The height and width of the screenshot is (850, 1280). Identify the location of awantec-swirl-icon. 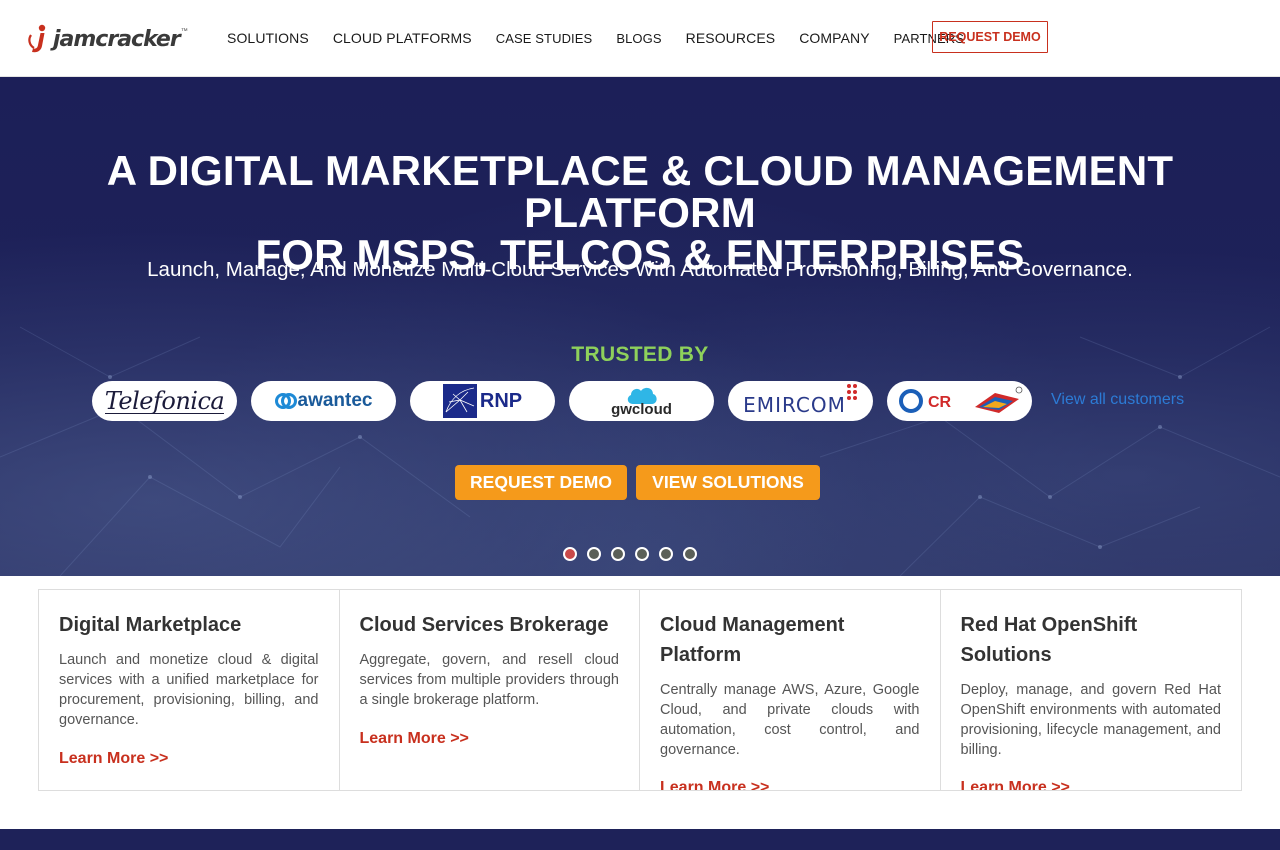
(285, 401).